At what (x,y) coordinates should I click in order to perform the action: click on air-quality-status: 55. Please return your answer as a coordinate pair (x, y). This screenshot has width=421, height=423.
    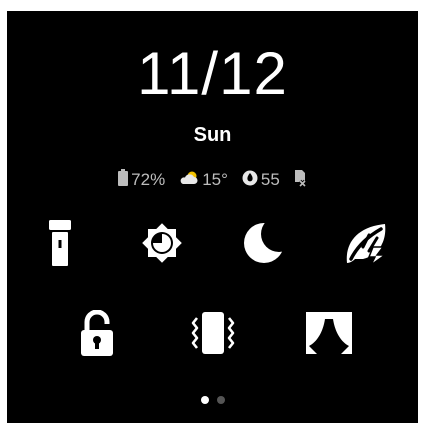
    Looking at the image, I should click on (261, 180).